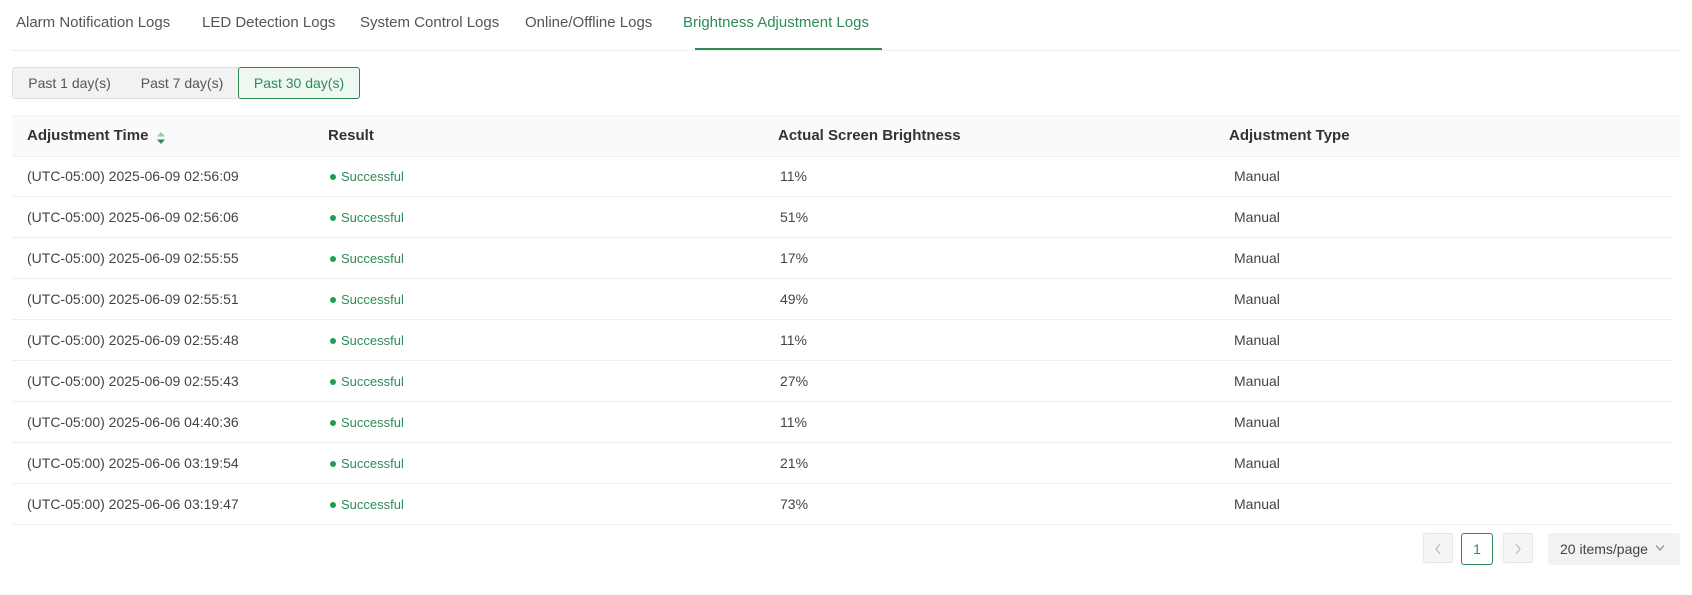 The width and height of the screenshot is (1692, 595). Describe the element at coordinates (133, 217) in the screenshot. I see `adjustment-time-cell: (UTC-05:00) 2025-06-09 02:56:06` at that location.